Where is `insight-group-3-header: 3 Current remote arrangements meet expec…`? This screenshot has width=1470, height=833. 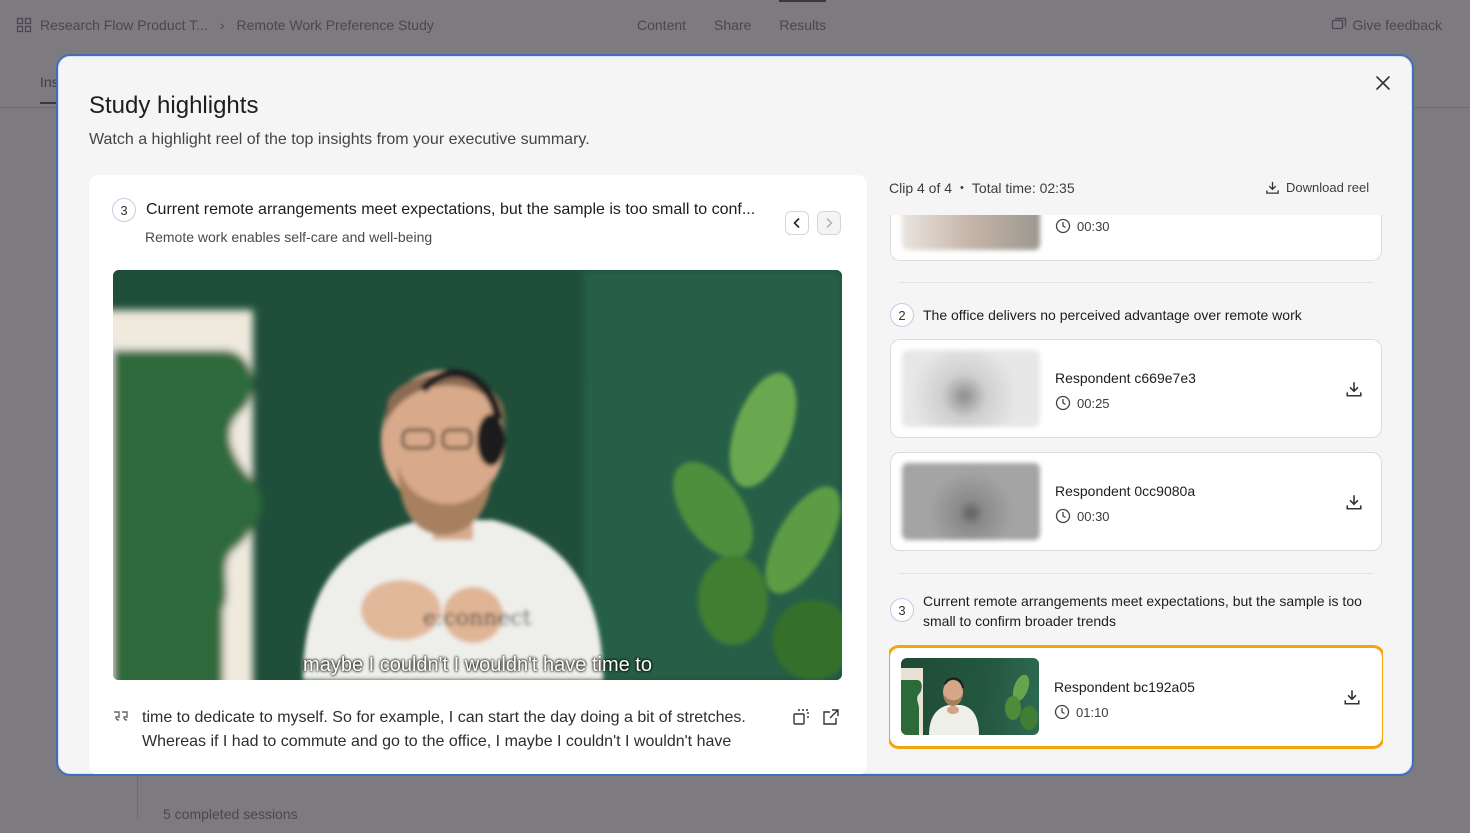 insight-group-3-header: 3 Current remote arrangements meet expec… is located at coordinates (1131, 611).